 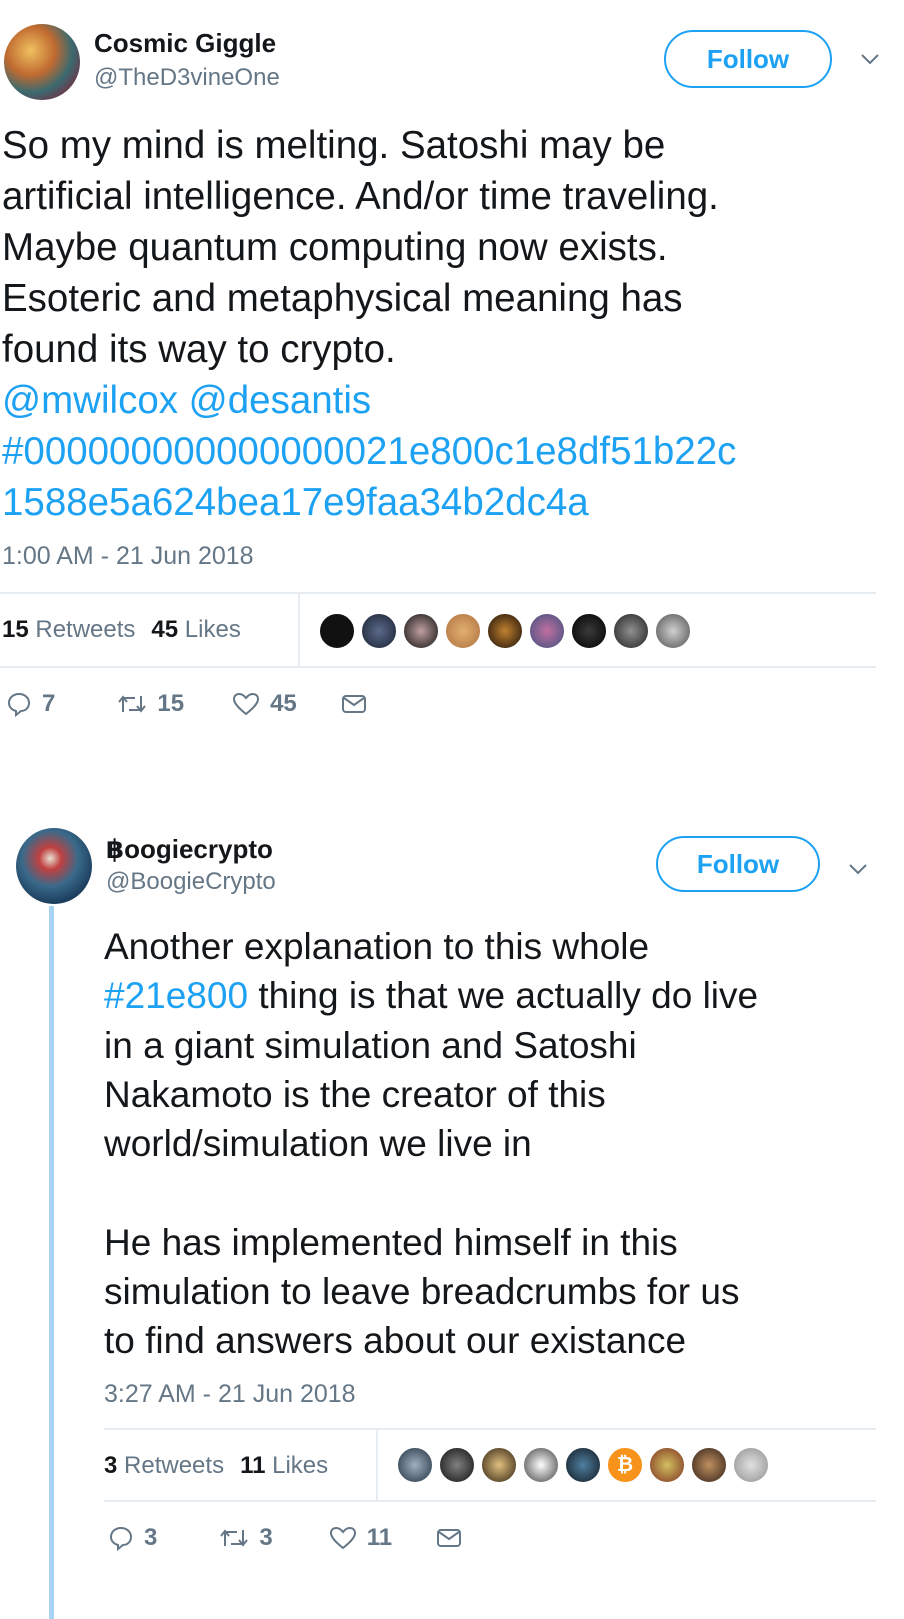 I want to click on engagement-stats: 15 Retweets 45 Likes, so click(x=121, y=630).